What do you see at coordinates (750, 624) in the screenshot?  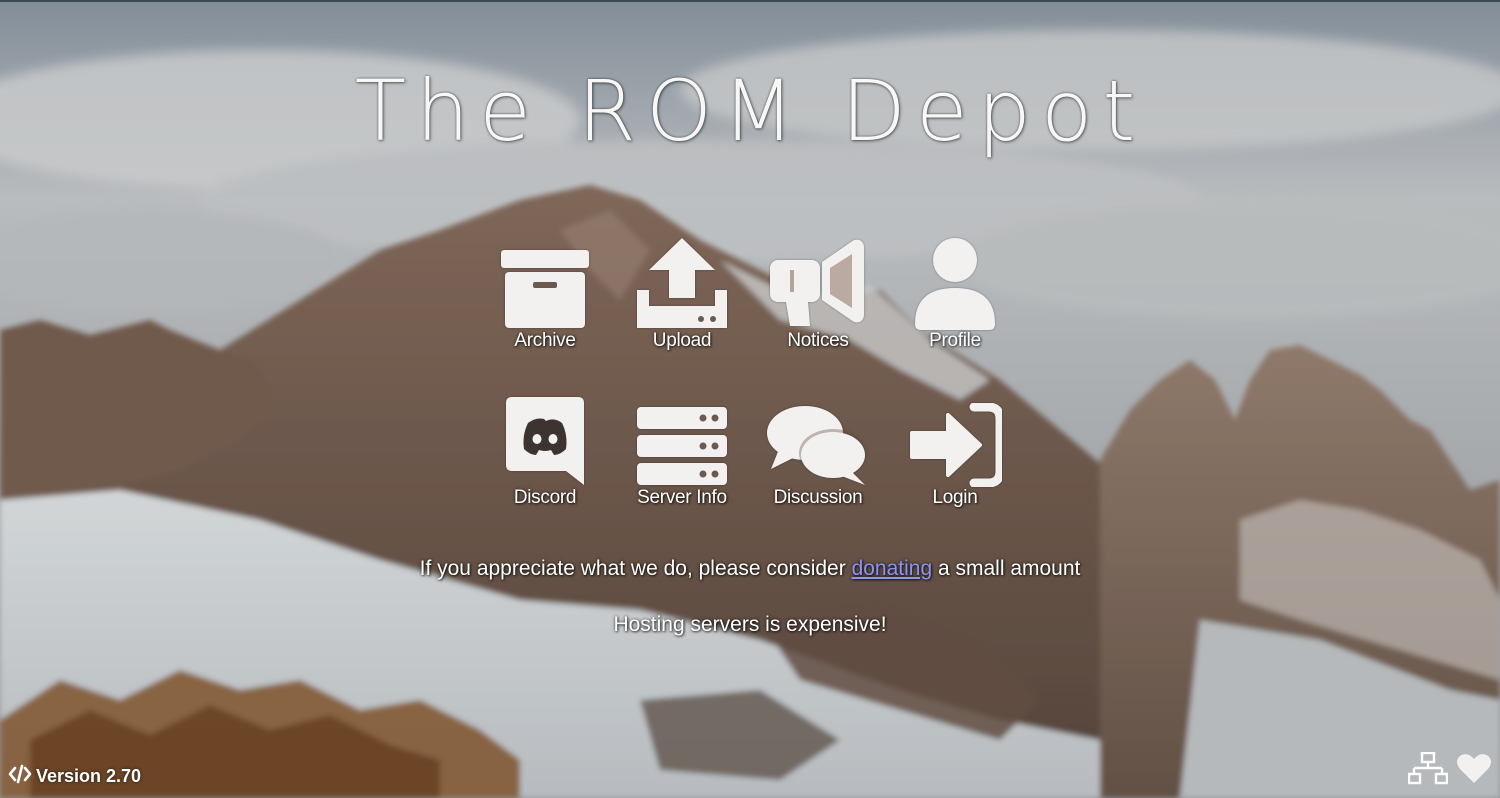 I see `hosting-note: Hosting servers is expensive!` at bounding box center [750, 624].